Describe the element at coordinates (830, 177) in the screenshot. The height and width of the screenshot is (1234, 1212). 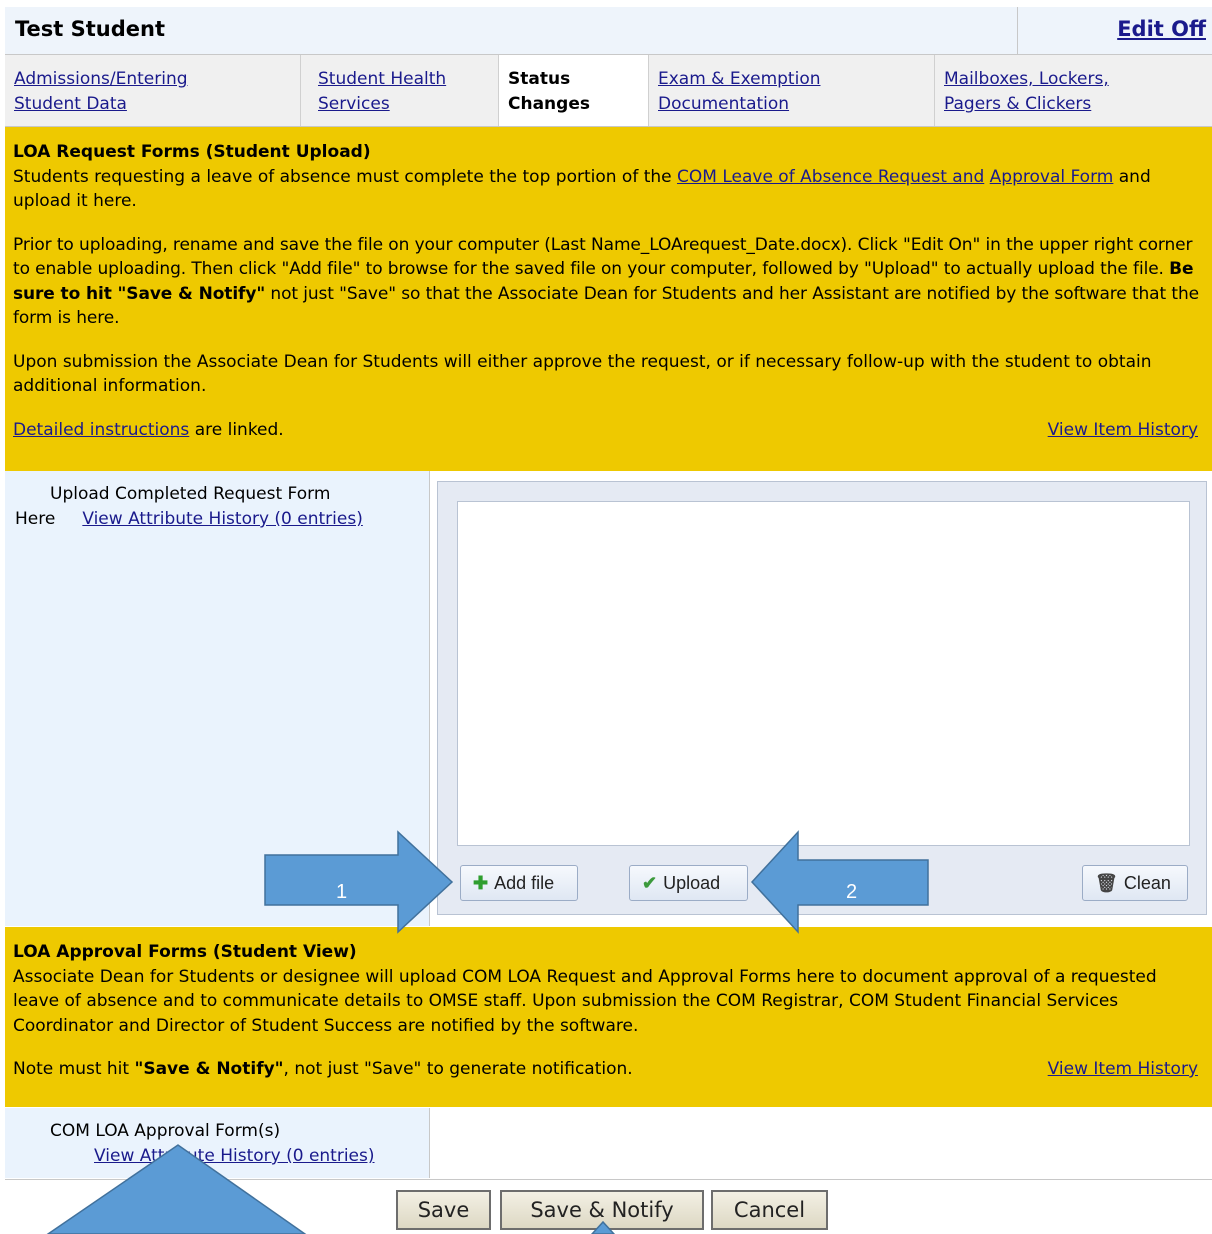
I see `com-loa-form-link: COM Leave of Absence Request and` at that location.